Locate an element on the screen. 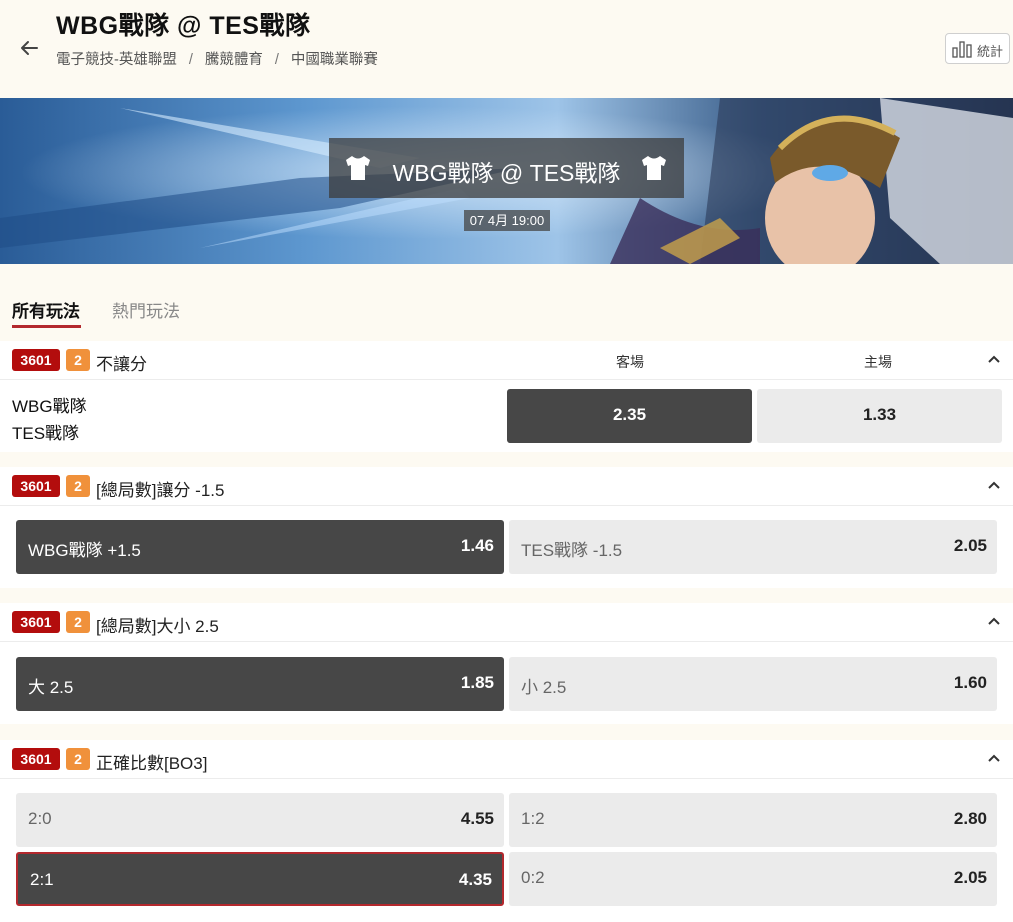 This screenshot has width=1013, height=922. odds-button-home: 1.33 is located at coordinates (879, 416).